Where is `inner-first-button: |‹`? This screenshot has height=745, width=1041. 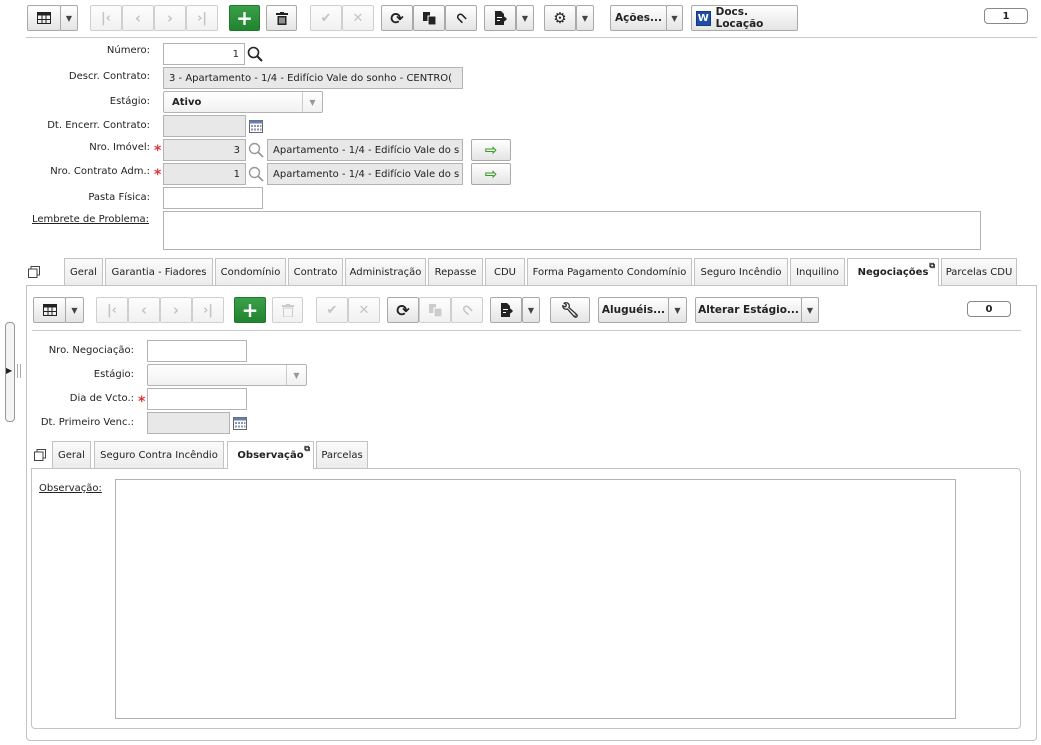
inner-first-button: |‹ is located at coordinates (112, 310).